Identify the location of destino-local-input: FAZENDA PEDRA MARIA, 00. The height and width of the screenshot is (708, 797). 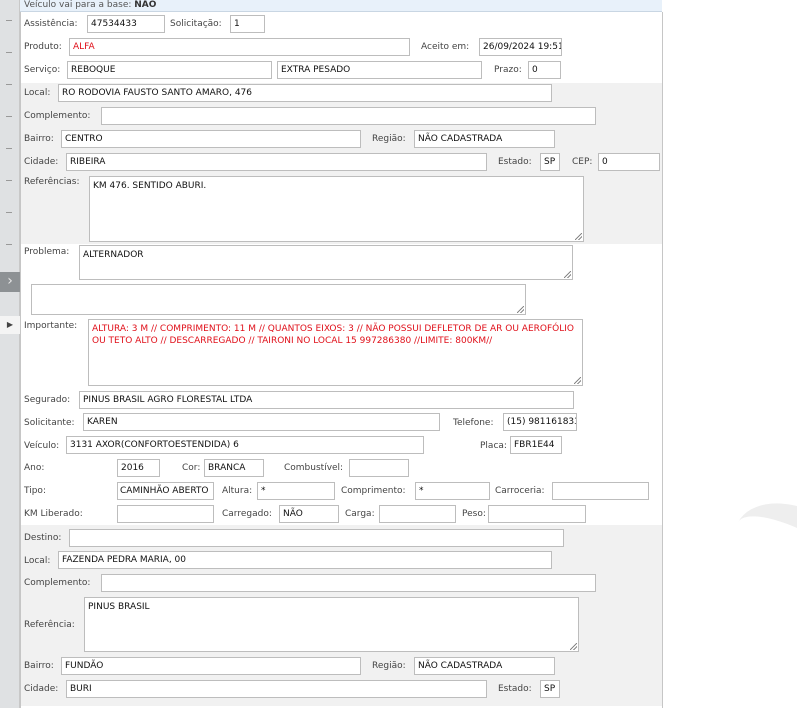
(305, 560).